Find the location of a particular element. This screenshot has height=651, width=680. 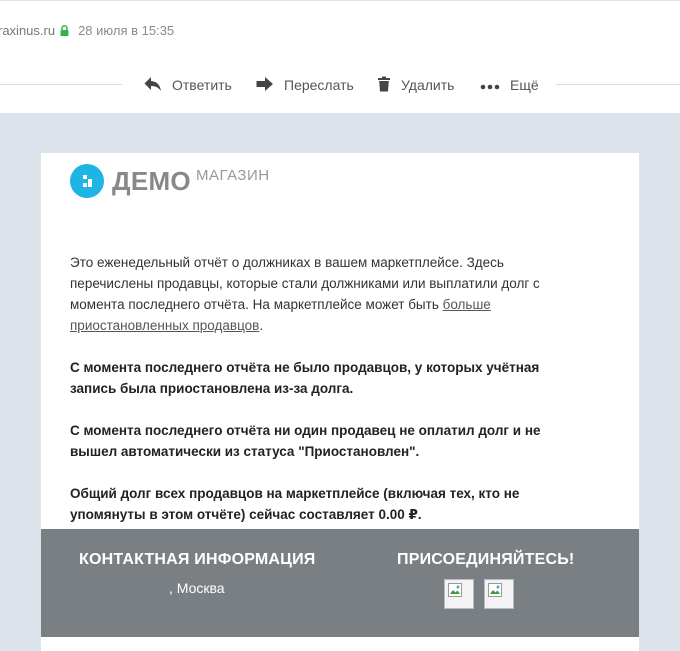

logo-text-sub: МАГАЗИН is located at coordinates (232, 175).